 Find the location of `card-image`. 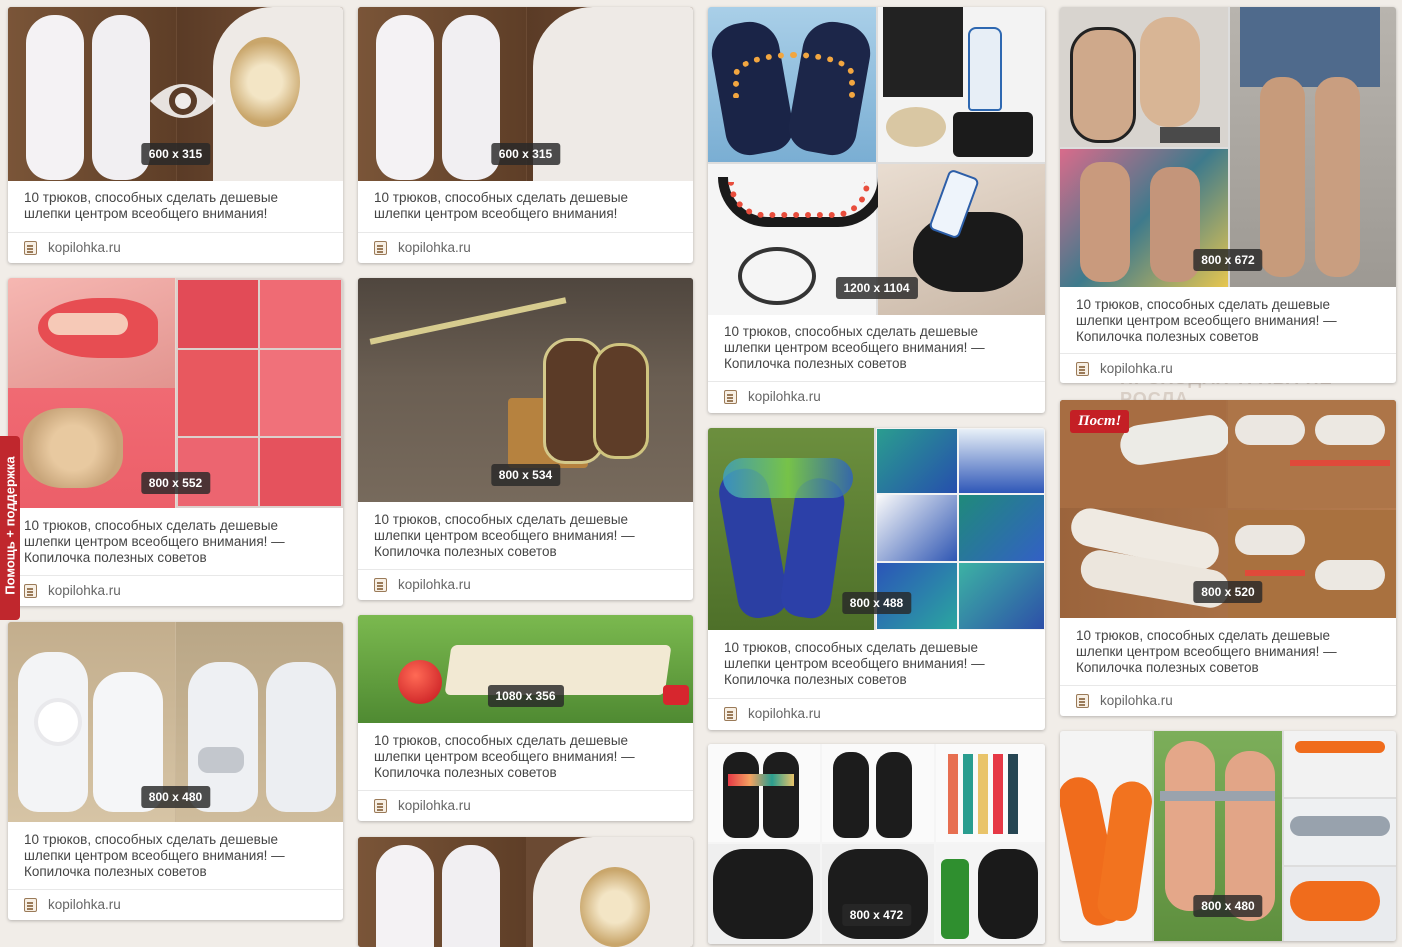

card-image is located at coordinates (525, 892).